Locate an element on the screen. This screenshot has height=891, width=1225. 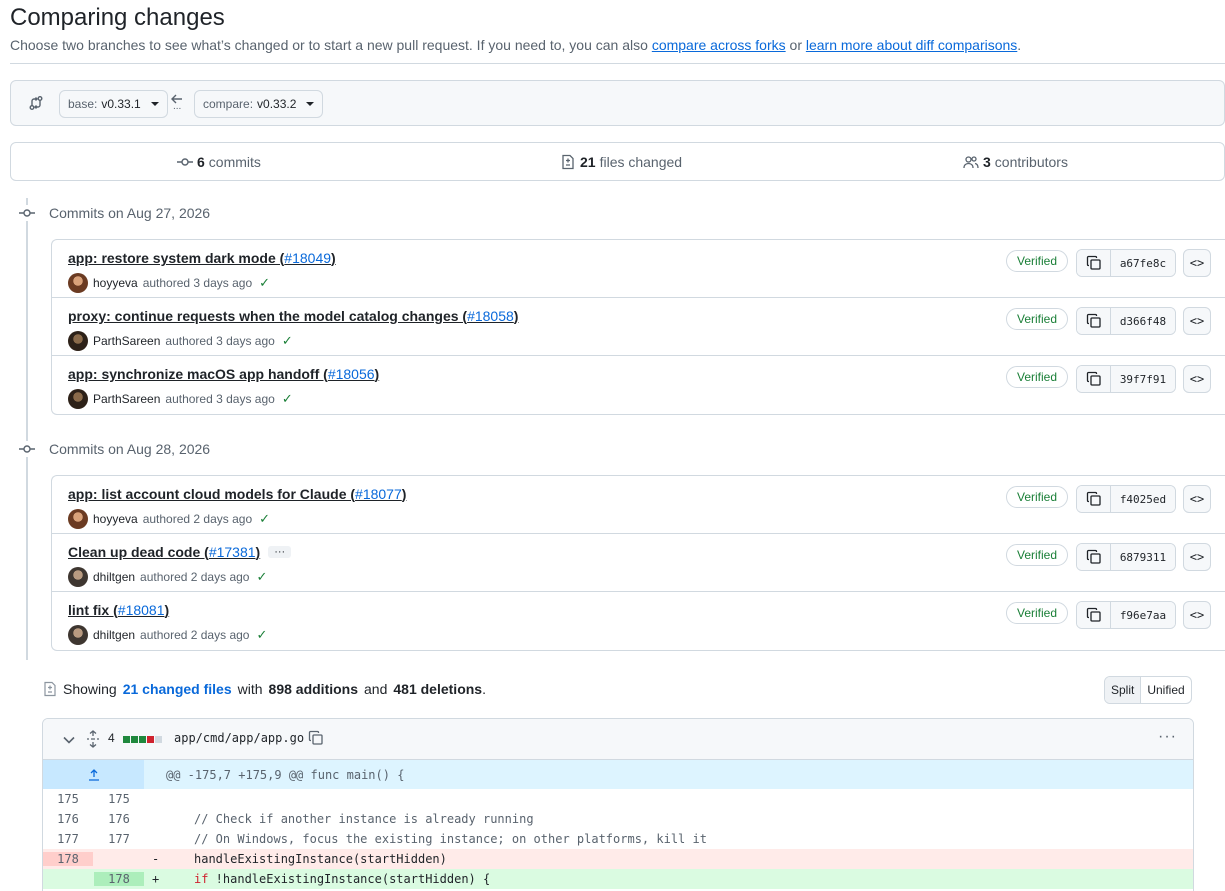
commit-message-link: lint fix (#18081) is located at coordinates (118, 610).